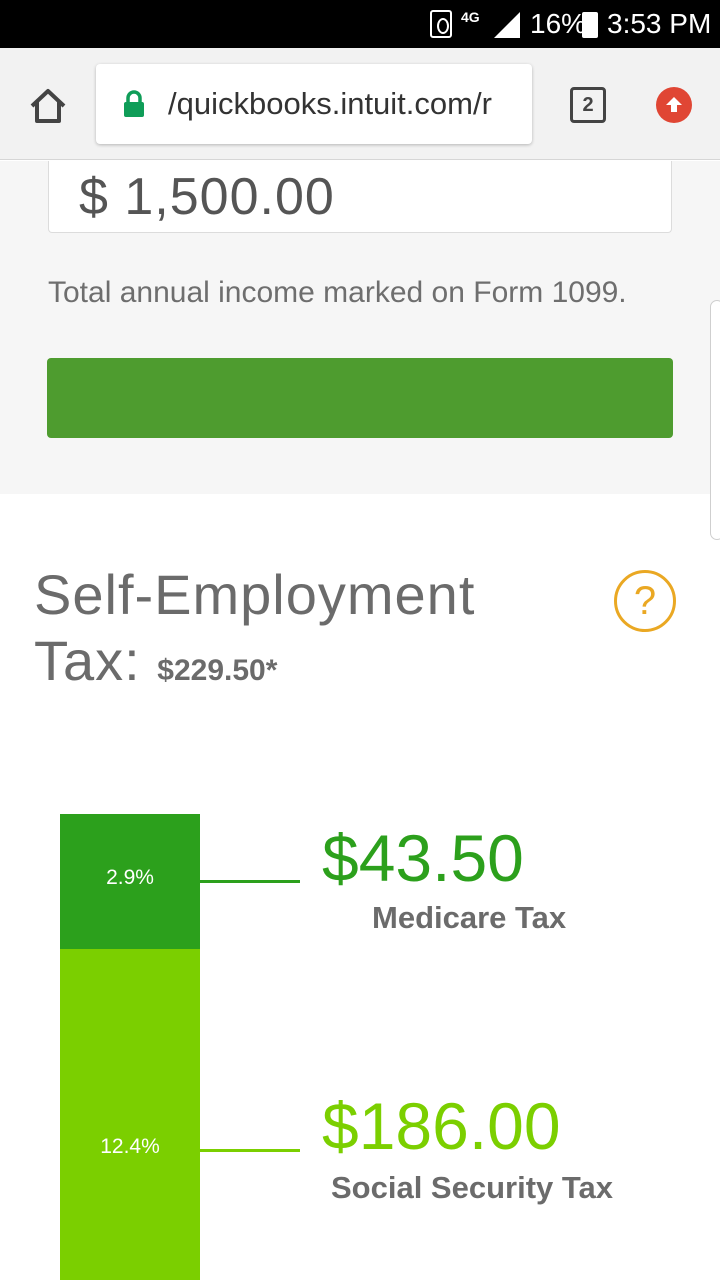  Describe the element at coordinates (469, 917) in the screenshot. I see `medicare-label: Medicare Tax` at that location.